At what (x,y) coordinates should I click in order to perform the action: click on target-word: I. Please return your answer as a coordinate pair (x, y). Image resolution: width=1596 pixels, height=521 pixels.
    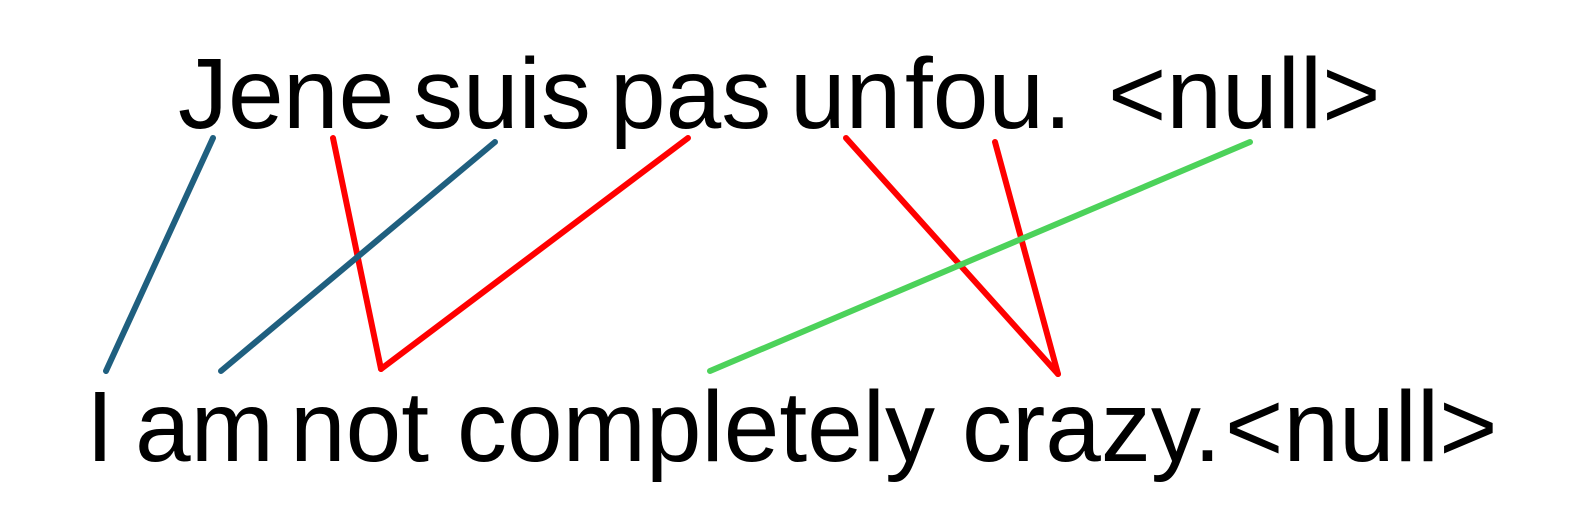
    Looking at the image, I should click on (100, 427).